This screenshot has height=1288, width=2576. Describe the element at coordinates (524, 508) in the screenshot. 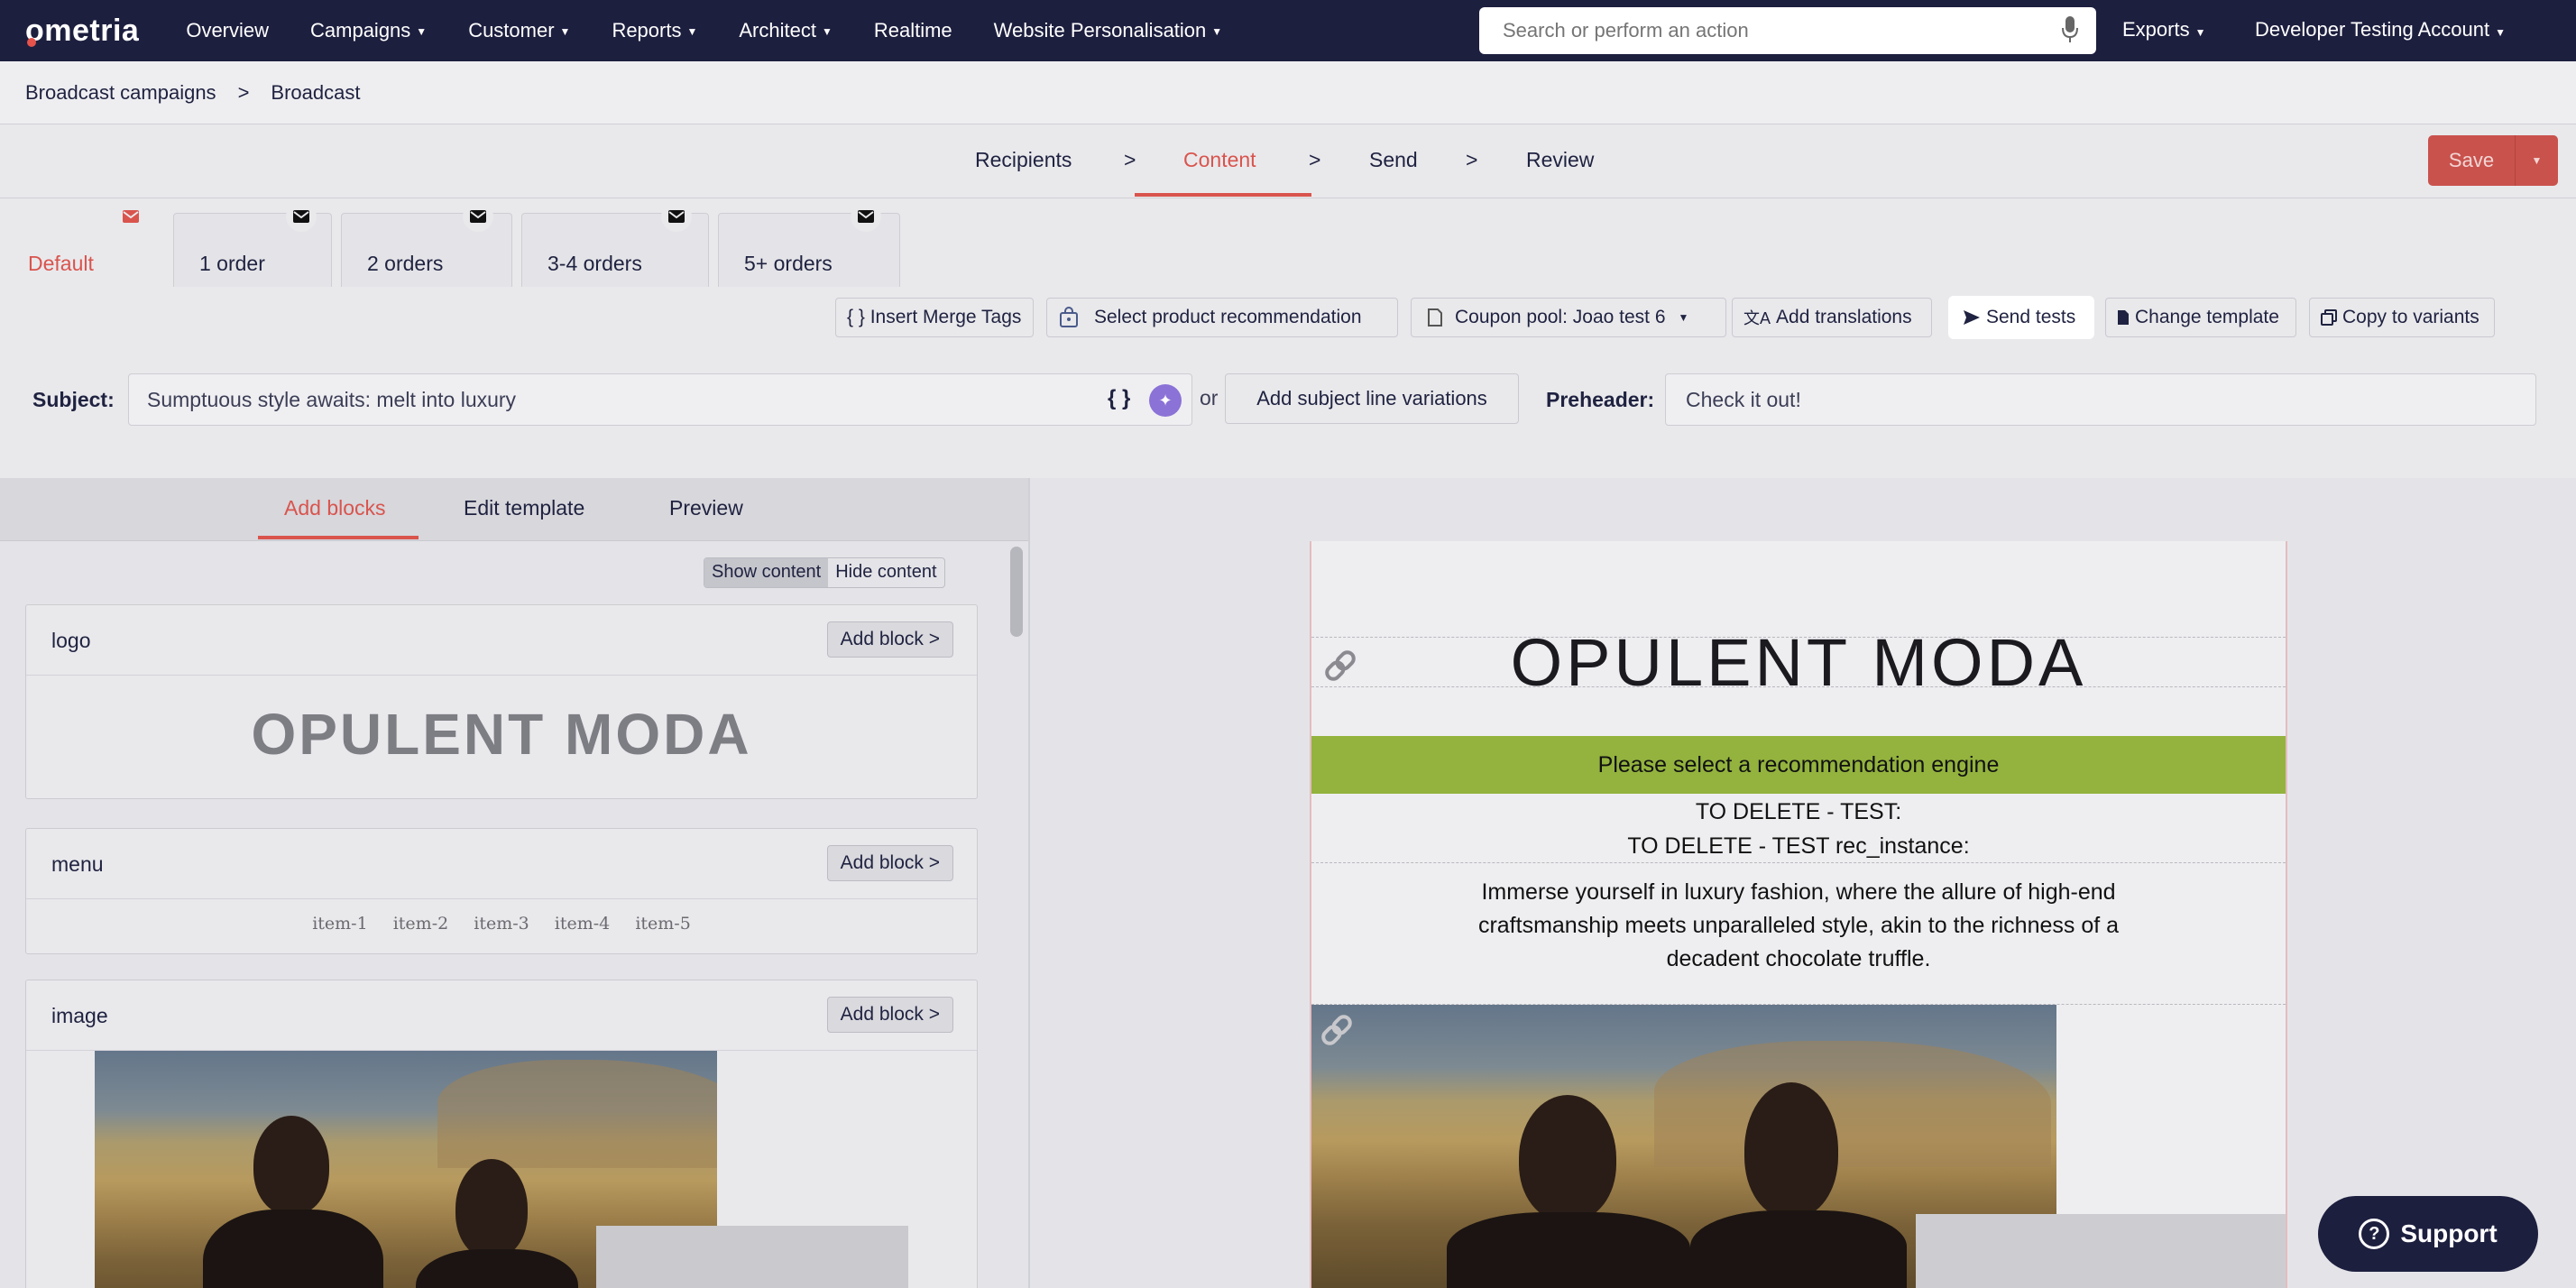

I see `tab-edit-template: Edit template` at that location.